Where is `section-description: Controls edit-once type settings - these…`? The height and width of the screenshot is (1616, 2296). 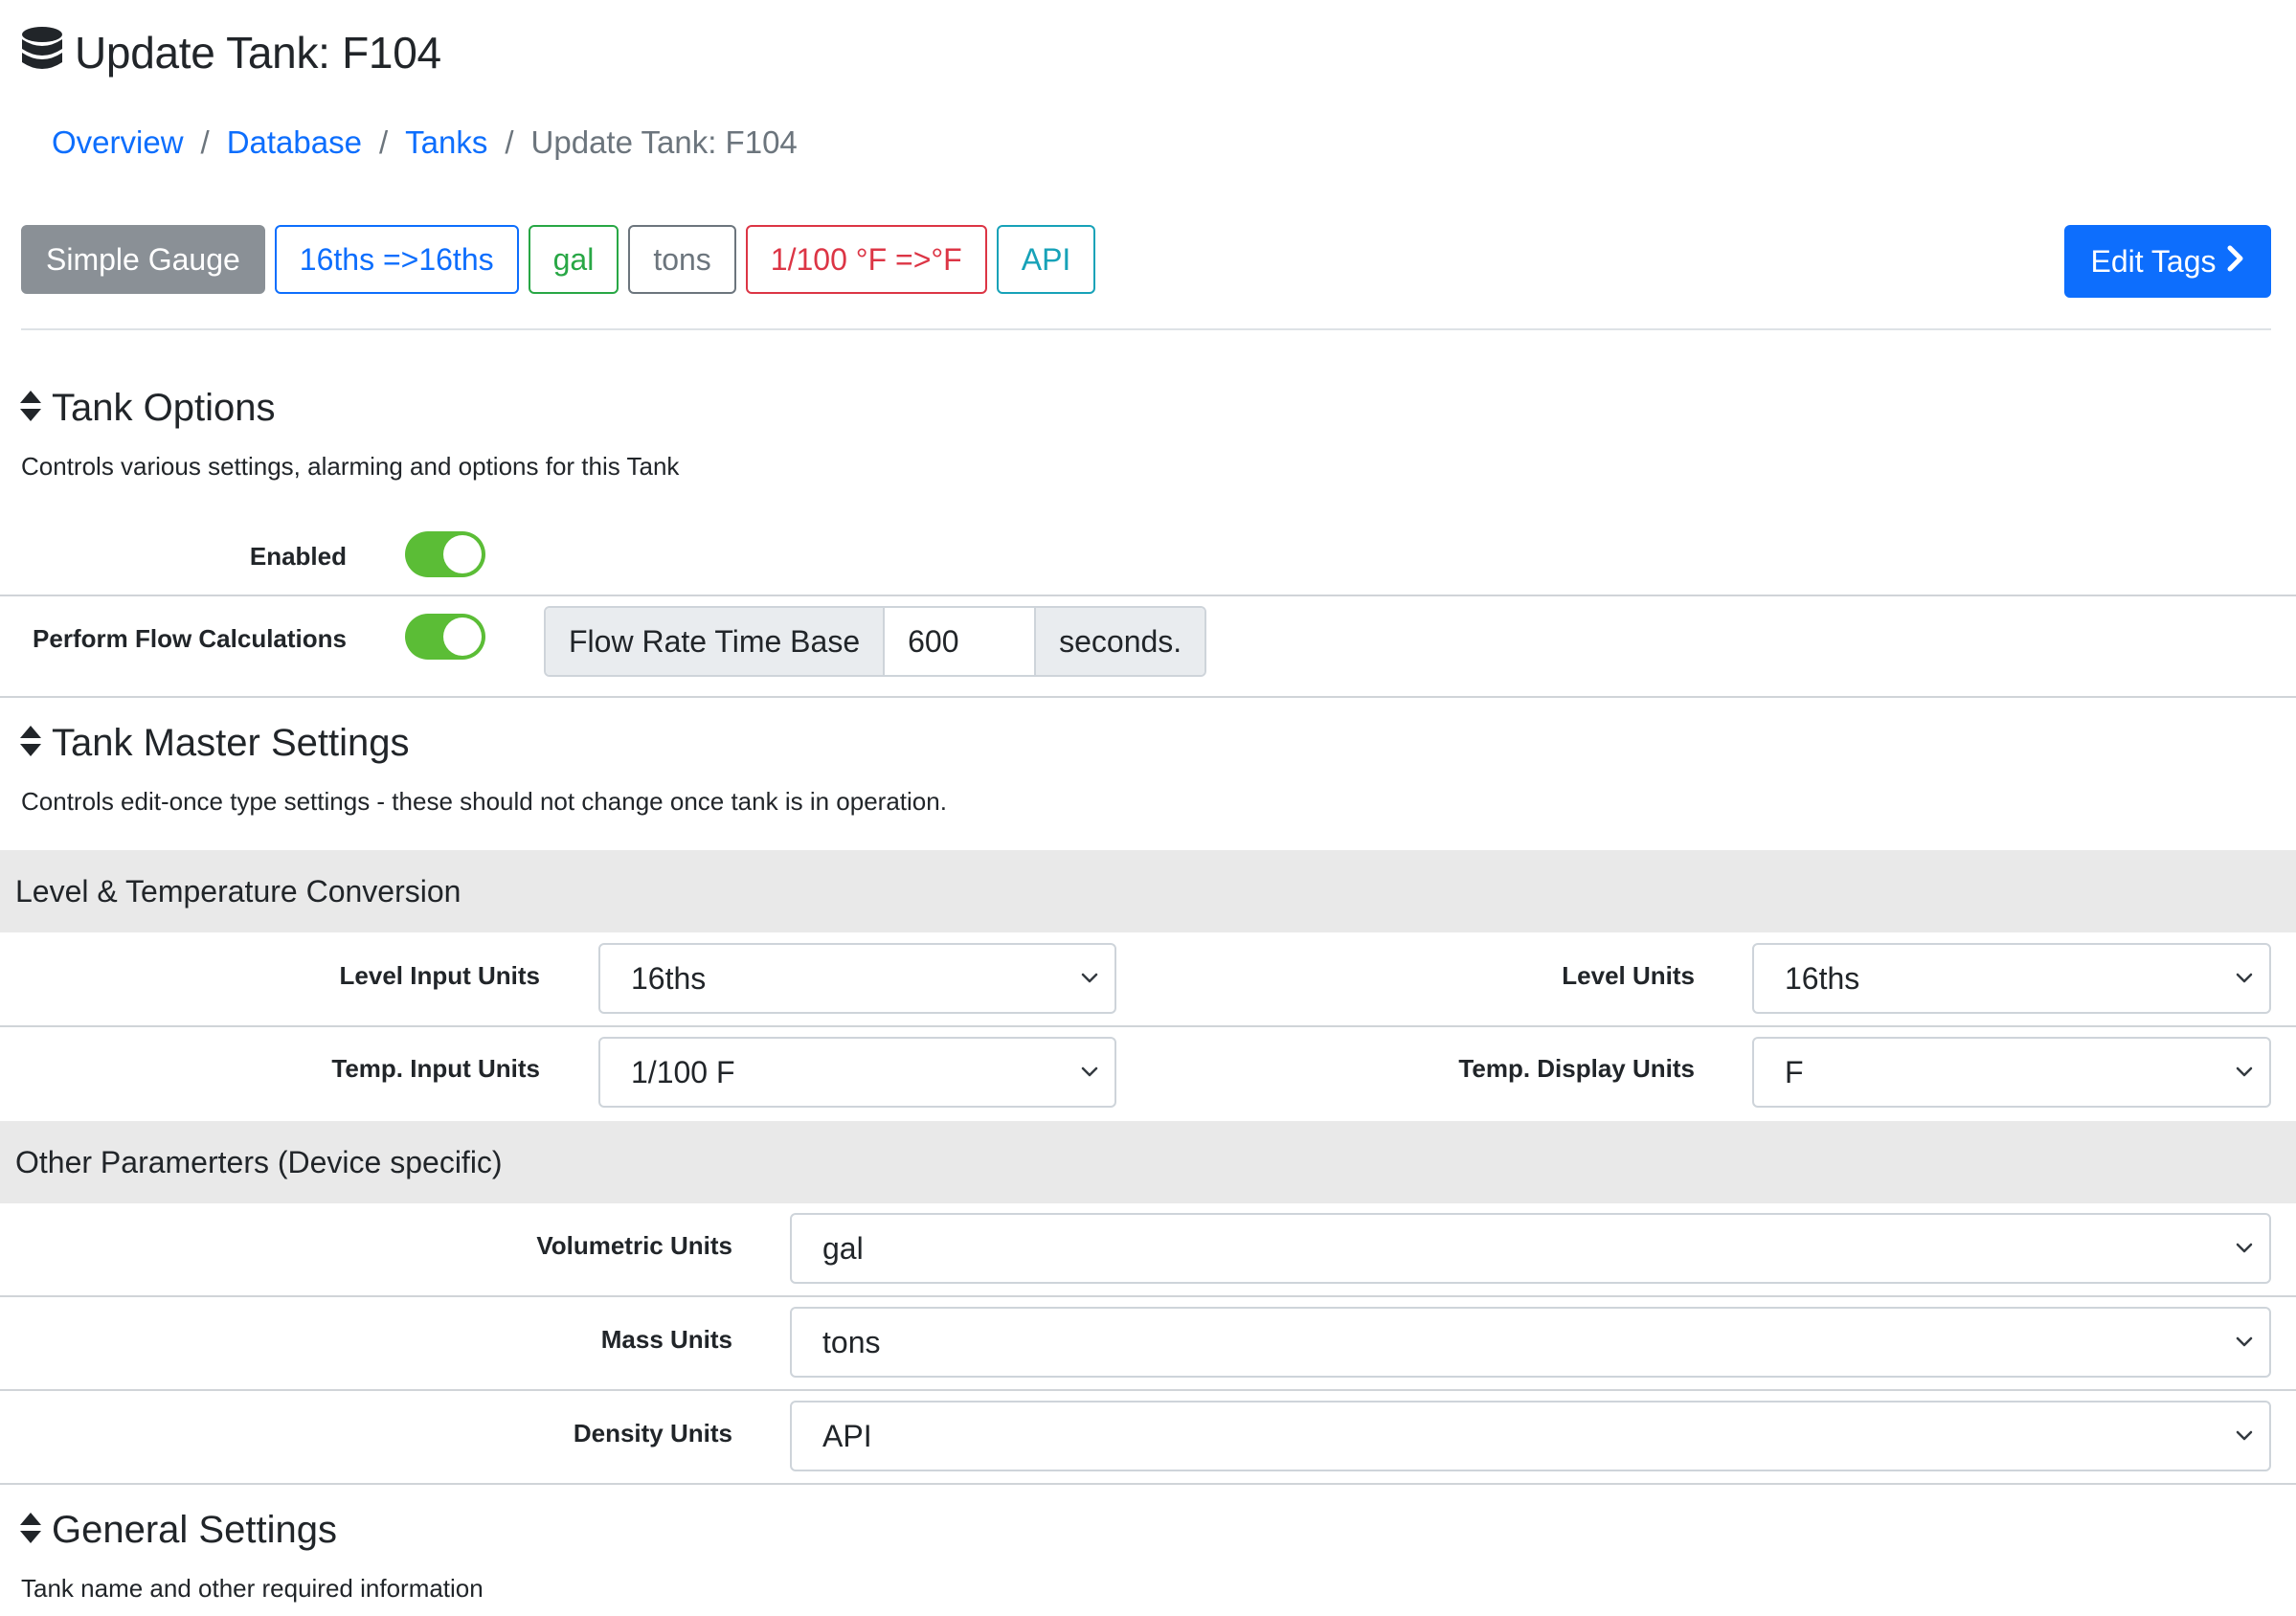
section-description: Controls edit-once type settings - these… is located at coordinates (484, 801).